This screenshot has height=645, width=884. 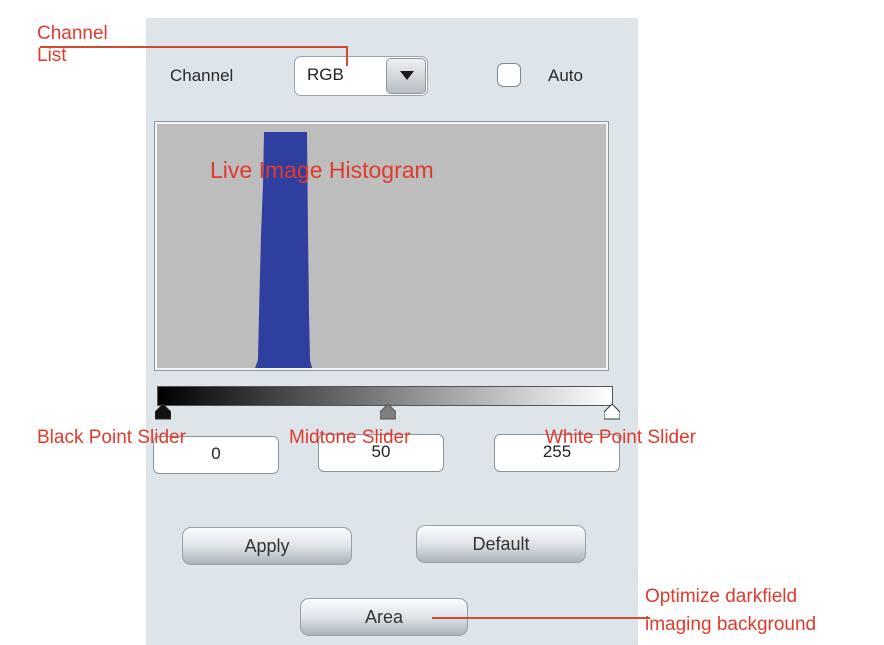 What do you see at coordinates (347, 56) in the screenshot?
I see `annotation-channel-list-leader-drop` at bounding box center [347, 56].